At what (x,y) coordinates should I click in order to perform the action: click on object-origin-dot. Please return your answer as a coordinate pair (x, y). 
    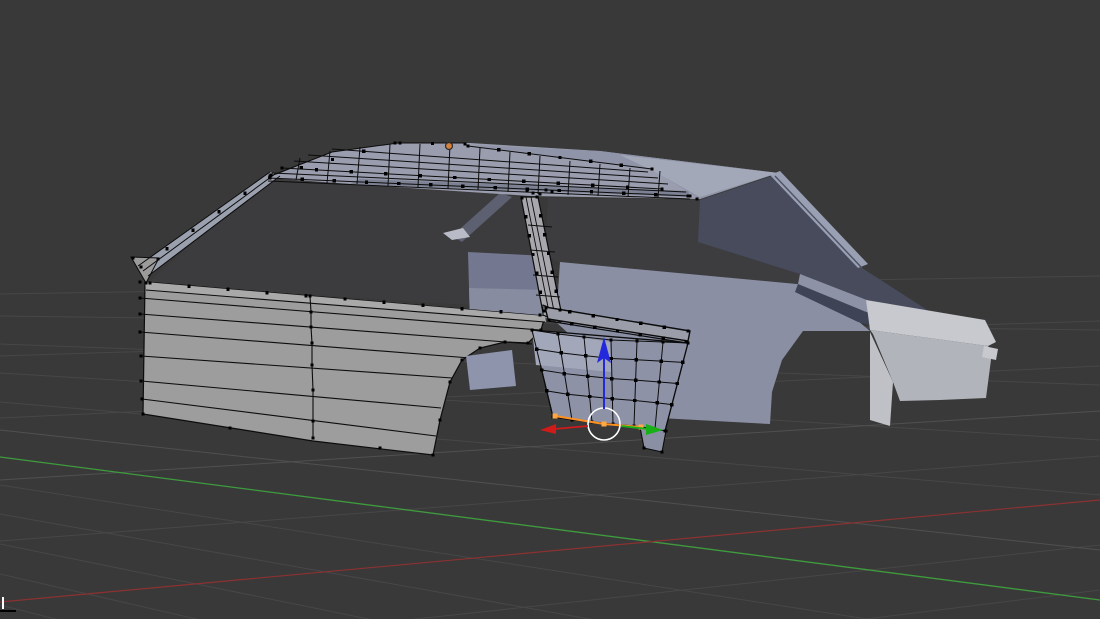
    Looking at the image, I should click on (449, 146).